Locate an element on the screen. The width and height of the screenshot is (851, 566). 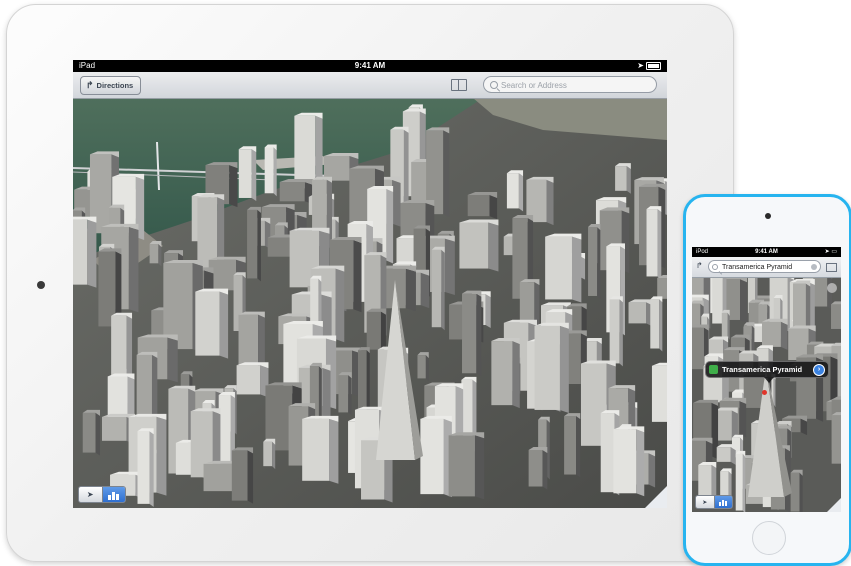
place-callout: Transamerica Pyramid › is located at coordinates (767, 372).